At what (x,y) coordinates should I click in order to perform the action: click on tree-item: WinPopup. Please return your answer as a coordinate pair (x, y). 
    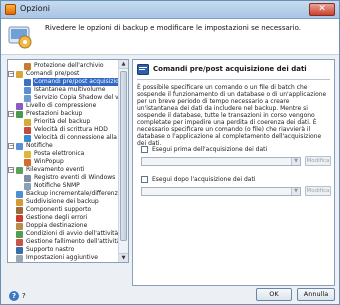
    Looking at the image, I should click on (44, 162).